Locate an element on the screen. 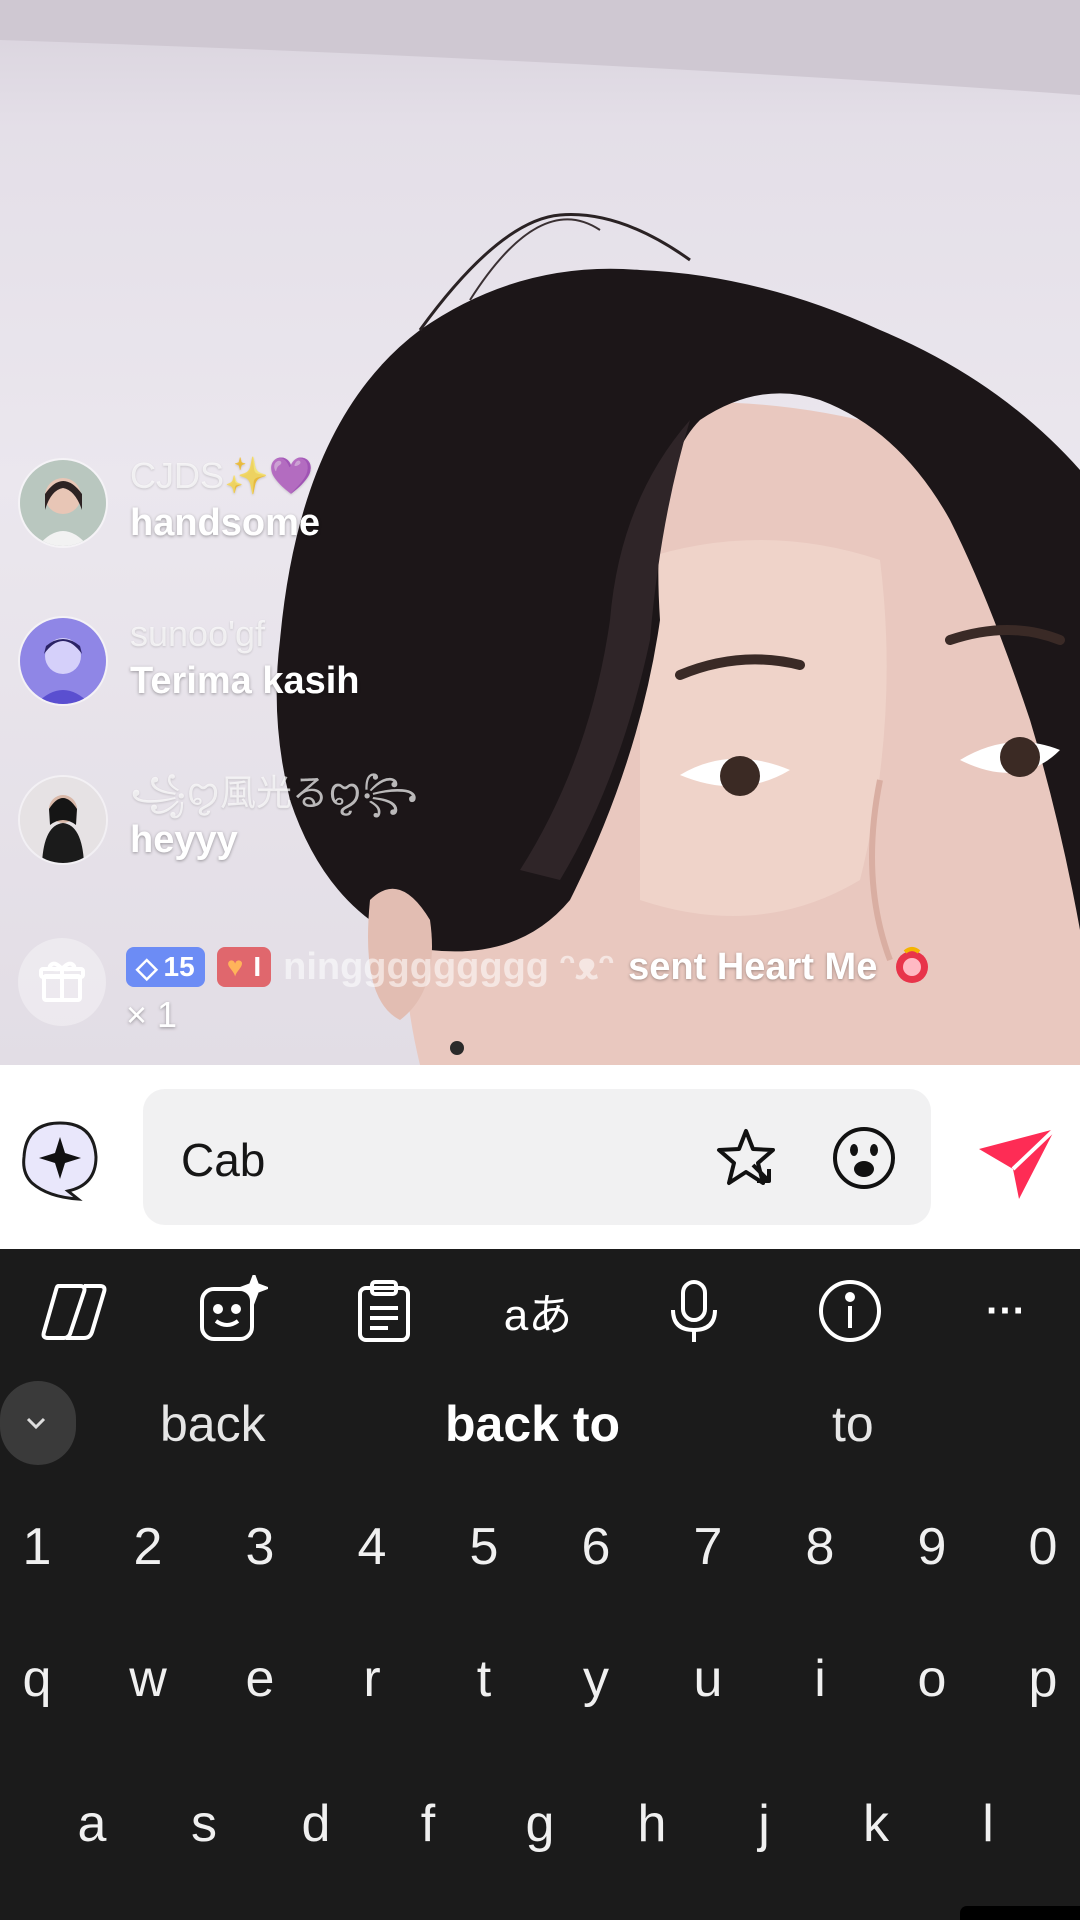  key-1: 1 is located at coordinates (38, 1547).